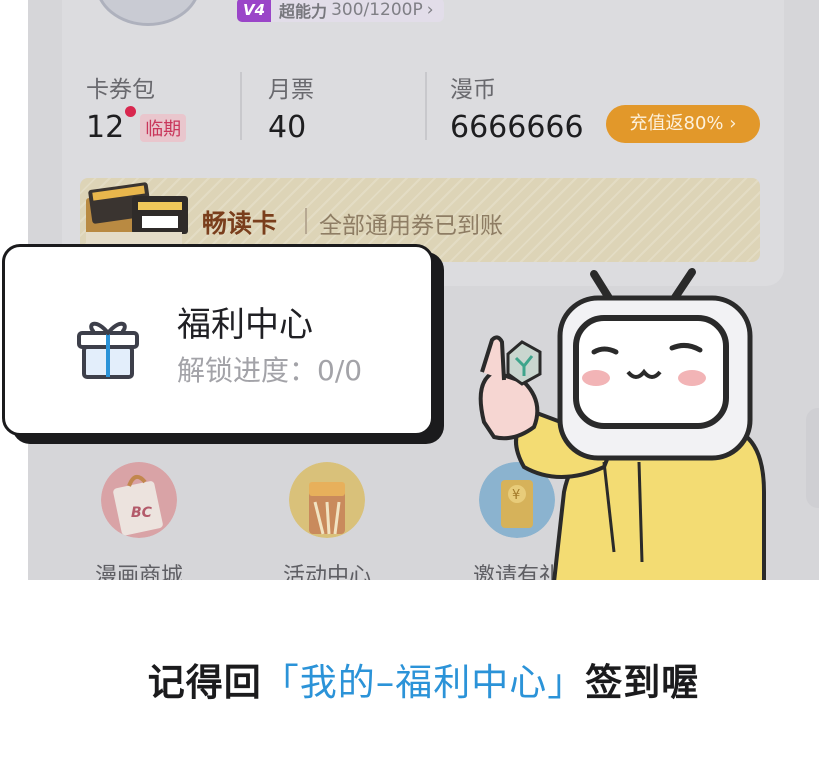 Image resolution: width=819 pixels, height=774 pixels. I want to click on monthly-ticket-value: 40, so click(287, 127).